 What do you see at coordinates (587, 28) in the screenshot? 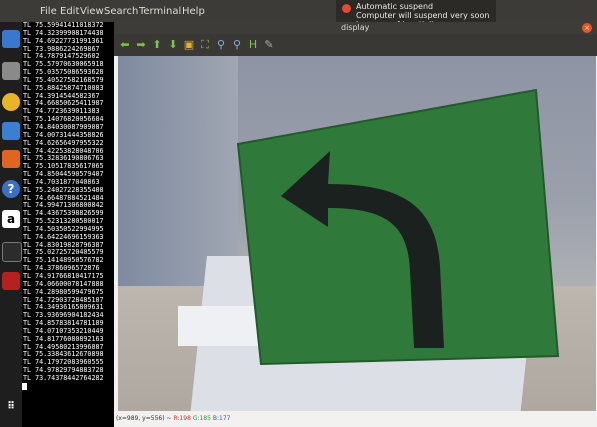
I see `close-icon: ×` at bounding box center [587, 28].